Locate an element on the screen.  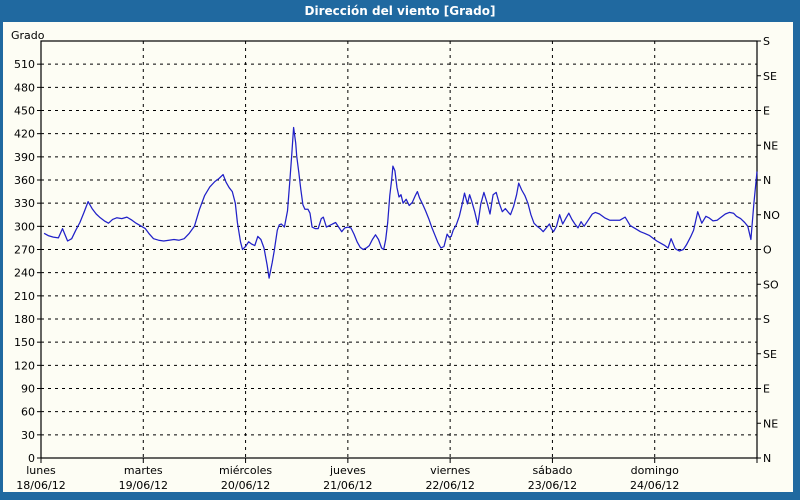
day-date: 20/06/12 is located at coordinates (245, 485).